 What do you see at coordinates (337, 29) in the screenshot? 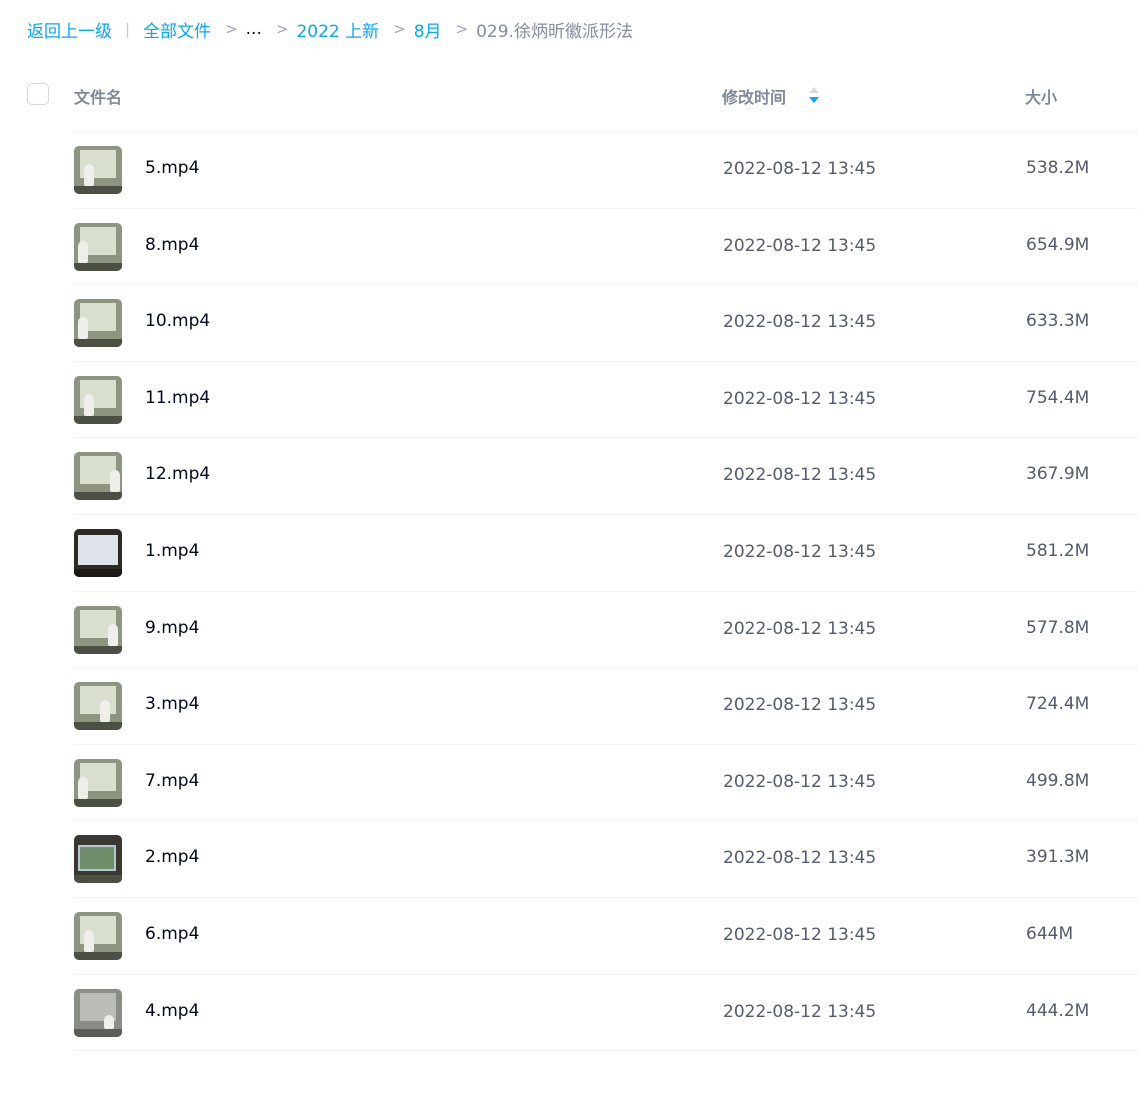
I see `breadcrumb-2022-new: 2022 上新` at bounding box center [337, 29].